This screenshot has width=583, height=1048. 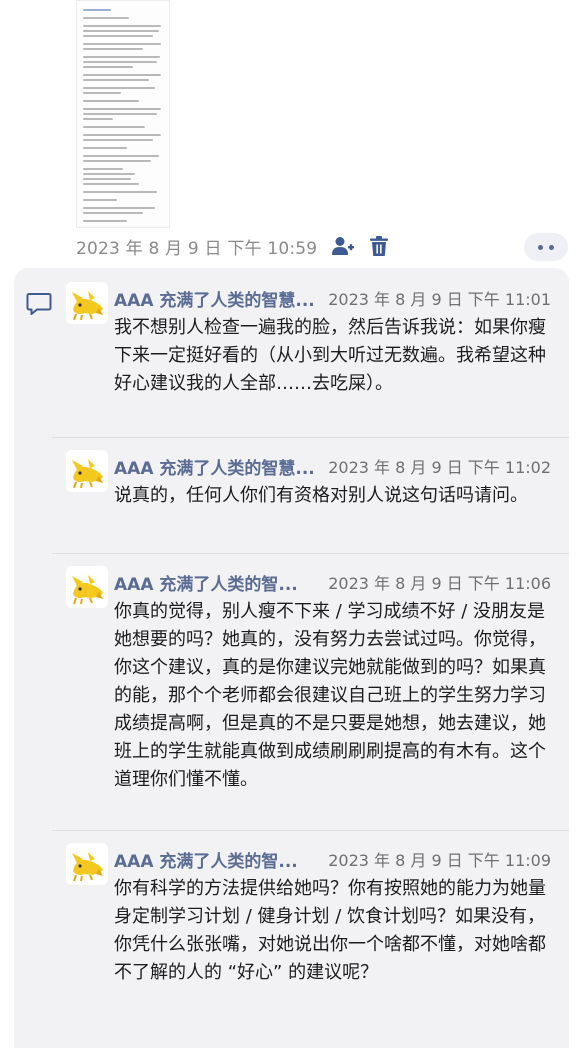 What do you see at coordinates (321, 495) in the screenshot?
I see `comment-text: 说真的，任何人你们有资格对别人说这句话吗请问。` at bounding box center [321, 495].